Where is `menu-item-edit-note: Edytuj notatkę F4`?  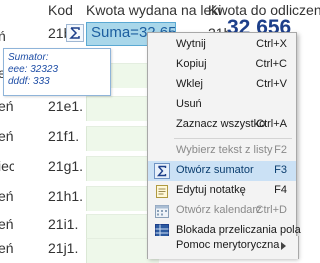 menu-item-edit-note: Edytuj notatkę F4 is located at coordinates (222, 191).